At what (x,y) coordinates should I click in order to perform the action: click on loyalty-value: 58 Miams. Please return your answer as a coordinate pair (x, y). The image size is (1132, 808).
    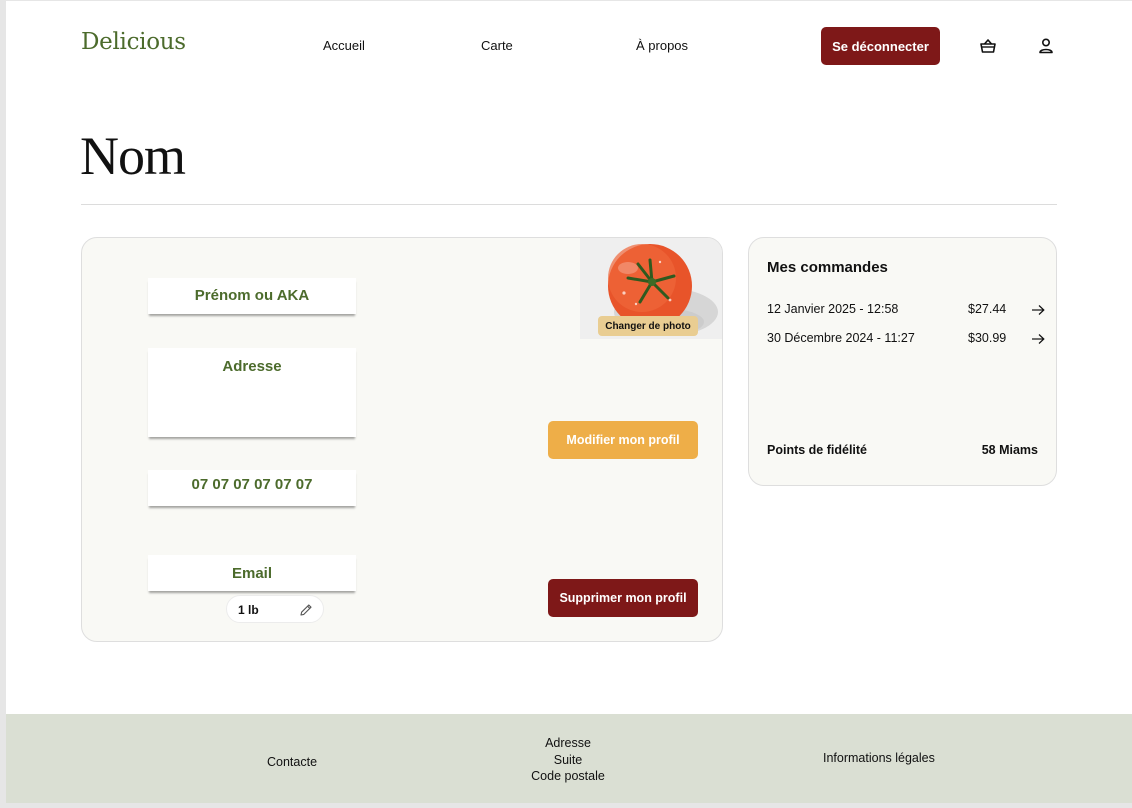
    Looking at the image, I should click on (1009, 450).